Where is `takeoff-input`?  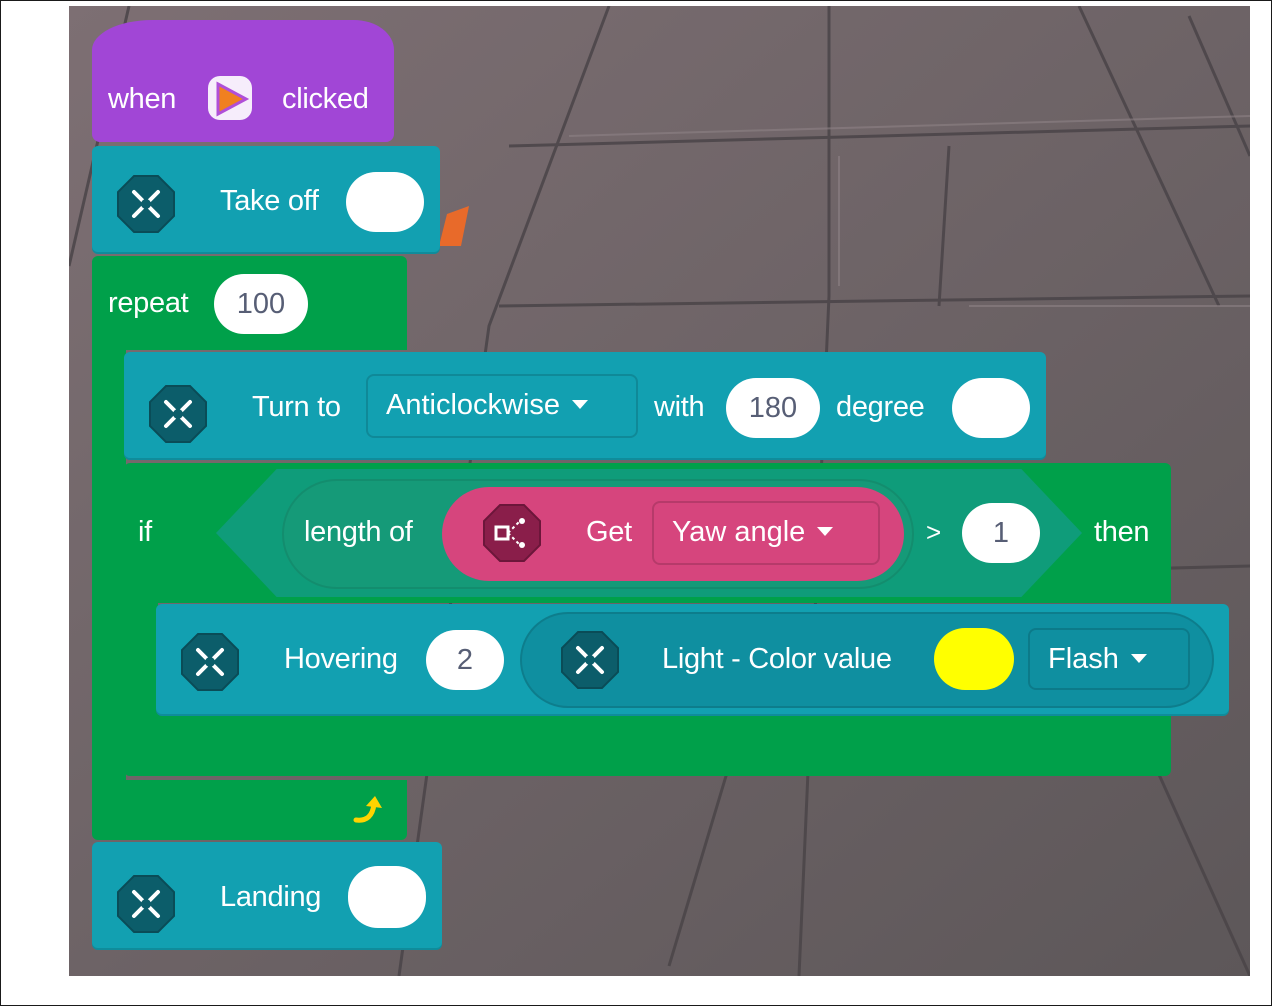 takeoff-input is located at coordinates (385, 202).